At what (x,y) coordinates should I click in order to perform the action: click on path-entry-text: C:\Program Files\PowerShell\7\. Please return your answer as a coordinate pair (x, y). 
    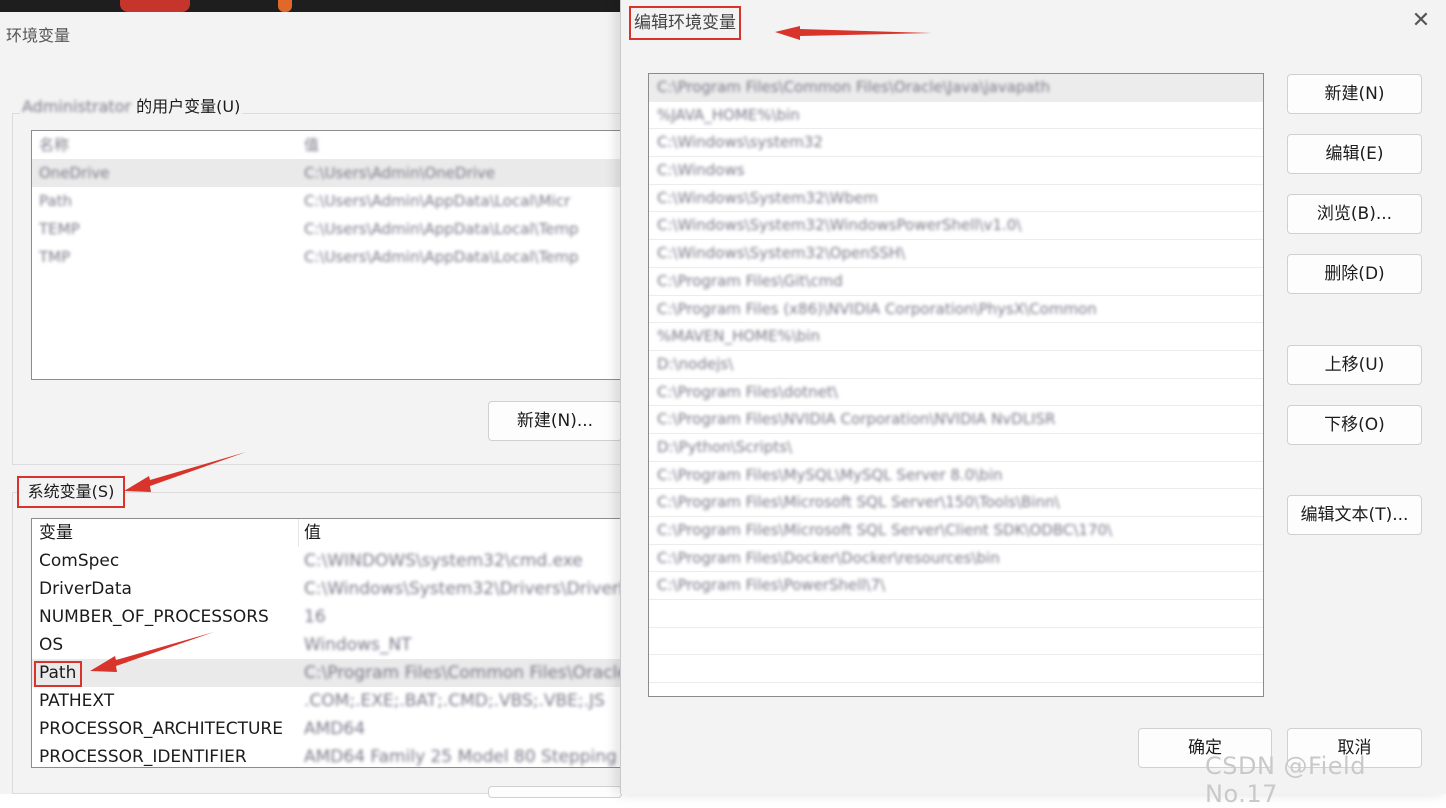
    Looking at the image, I should click on (771, 585).